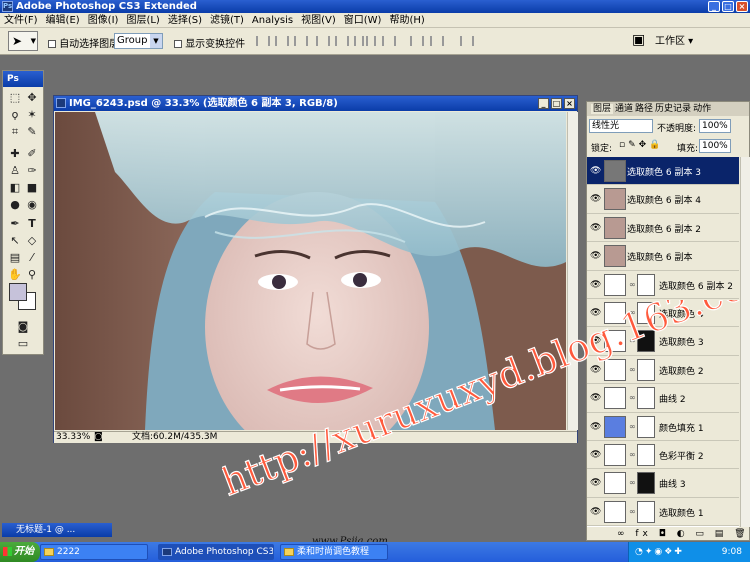 The image size is (750, 562). What do you see at coordinates (103, 20) in the screenshot?
I see `menu-image: 图像(I)` at bounding box center [103, 20].